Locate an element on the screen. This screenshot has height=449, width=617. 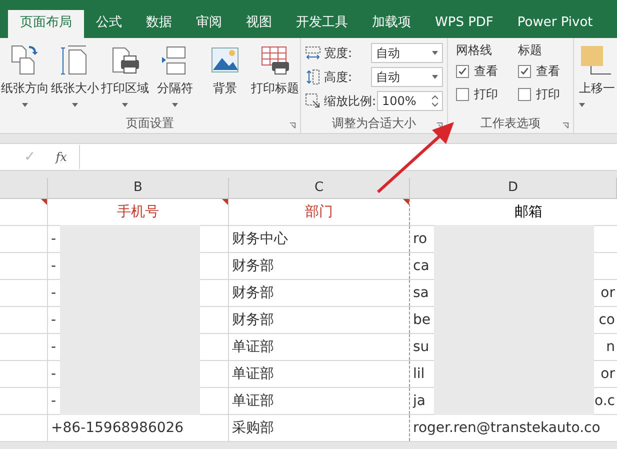
ribbon-button: 纸张方向 is located at coordinates (25, 77).